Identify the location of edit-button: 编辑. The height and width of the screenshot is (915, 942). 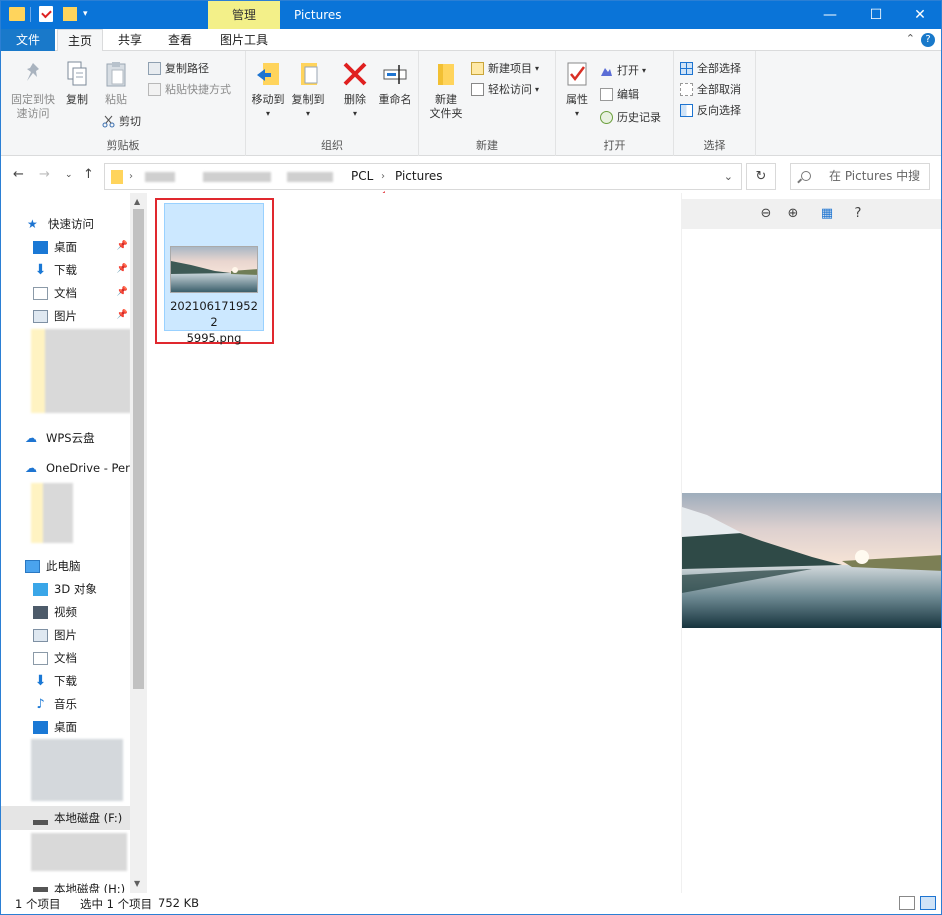
(619, 94).